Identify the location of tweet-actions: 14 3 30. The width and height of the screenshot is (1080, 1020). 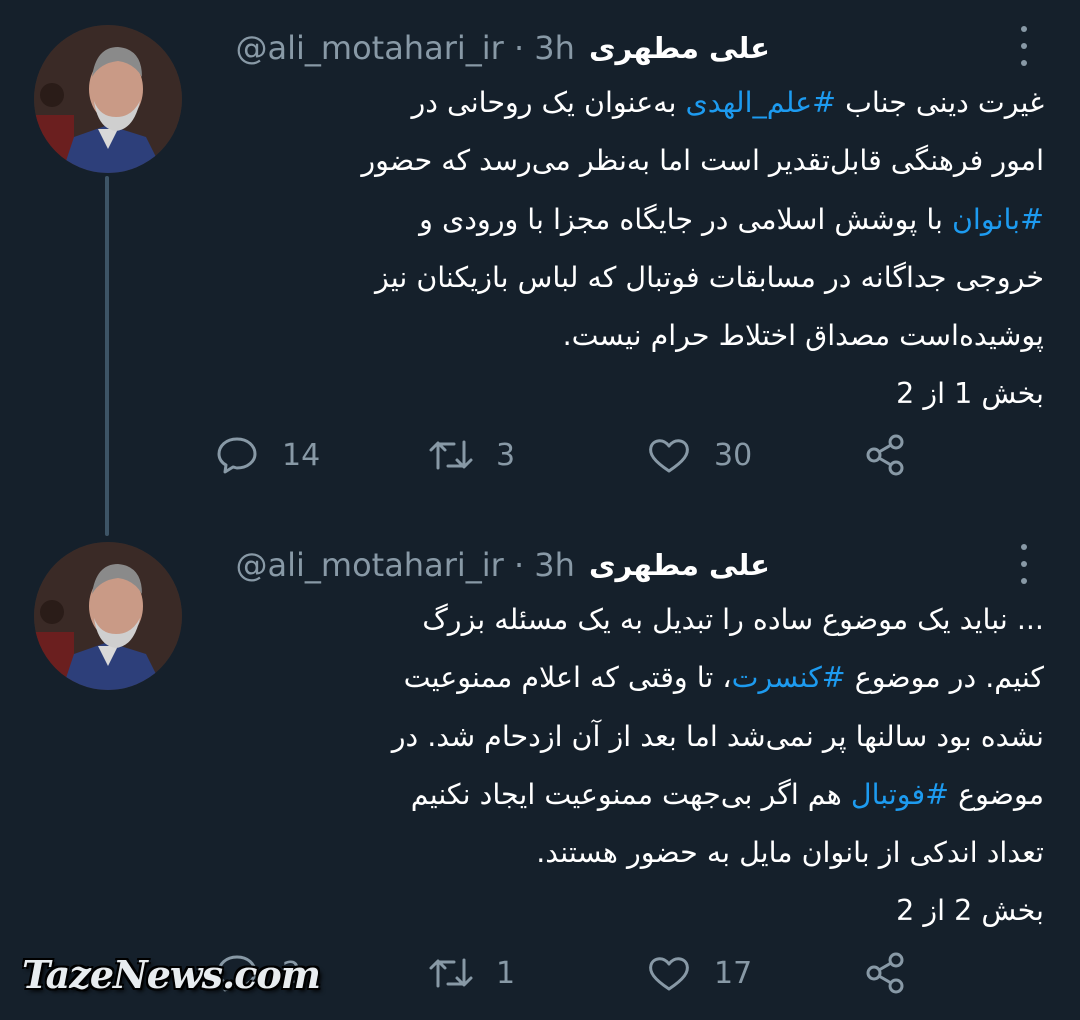
(540, 455).